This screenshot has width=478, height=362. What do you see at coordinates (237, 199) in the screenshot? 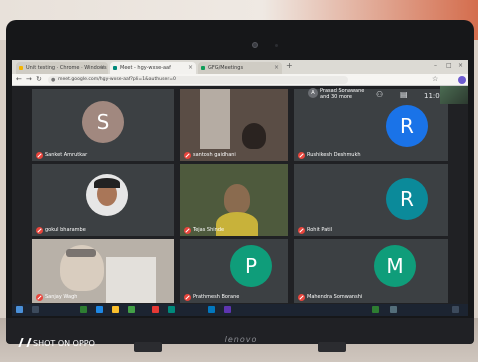
I see `video-person-face` at bounding box center [237, 199].